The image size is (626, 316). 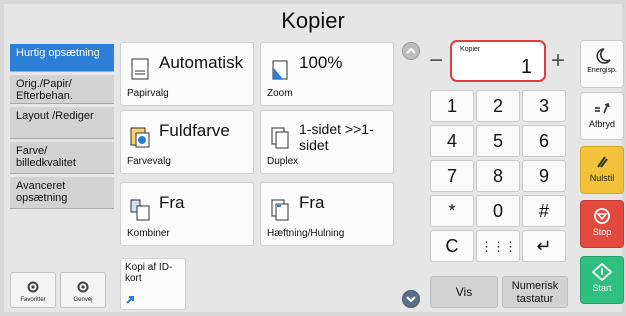 What do you see at coordinates (140, 137) in the screenshot?
I see `color-icon` at bounding box center [140, 137].